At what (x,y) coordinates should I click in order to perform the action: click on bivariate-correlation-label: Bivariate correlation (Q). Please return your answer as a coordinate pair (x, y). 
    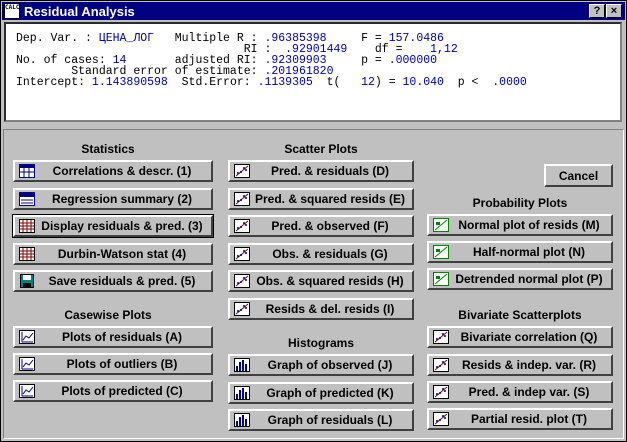
    Looking at the image, I should click on (529, 337).